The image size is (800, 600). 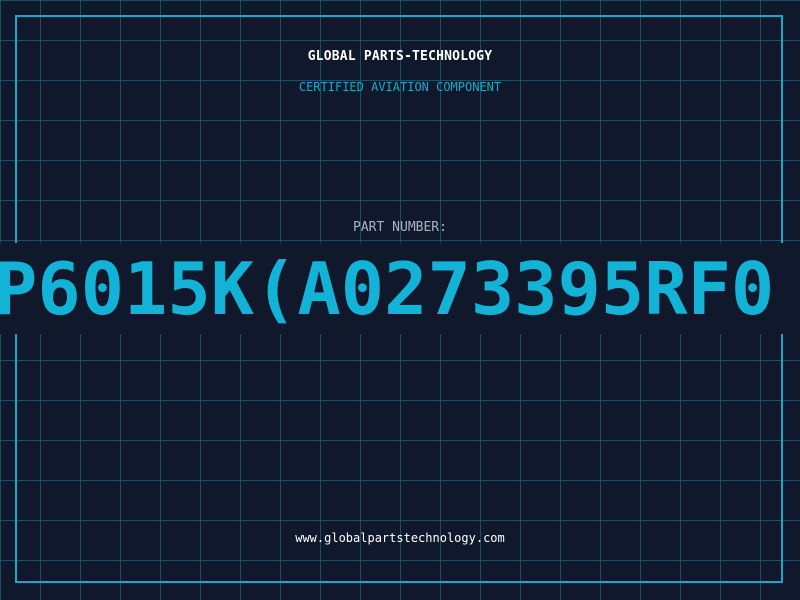 I want to click on website-url: www.globalpartstechnology.com, so click(x=400, y=538).